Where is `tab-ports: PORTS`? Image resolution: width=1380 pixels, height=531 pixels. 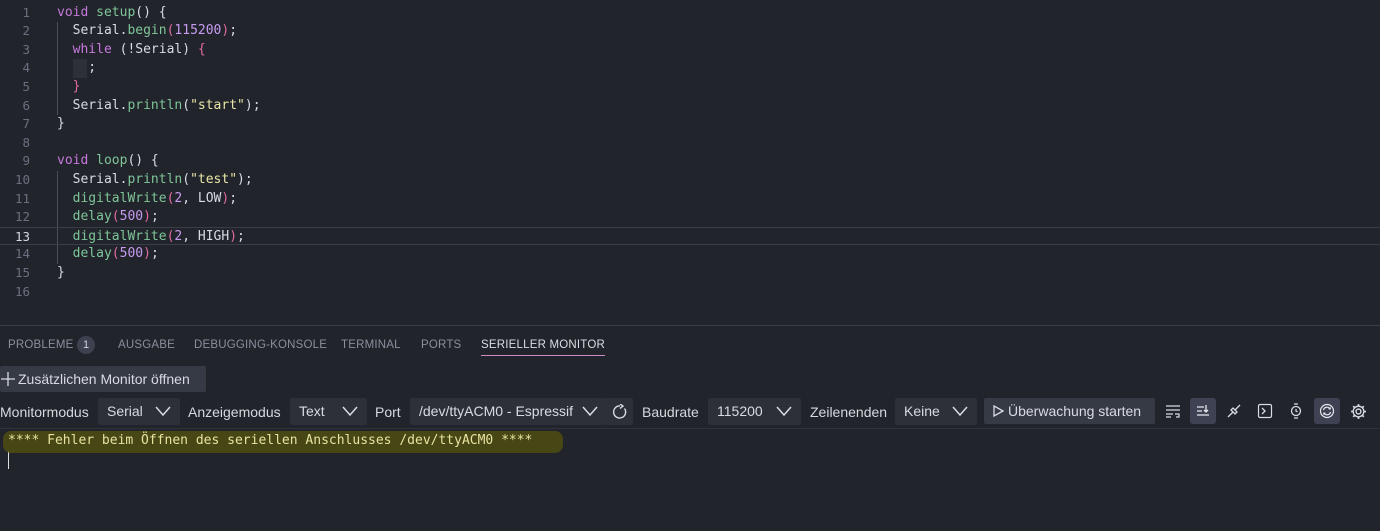
tab-ports: PORTS is located at coordinates (441, 345).